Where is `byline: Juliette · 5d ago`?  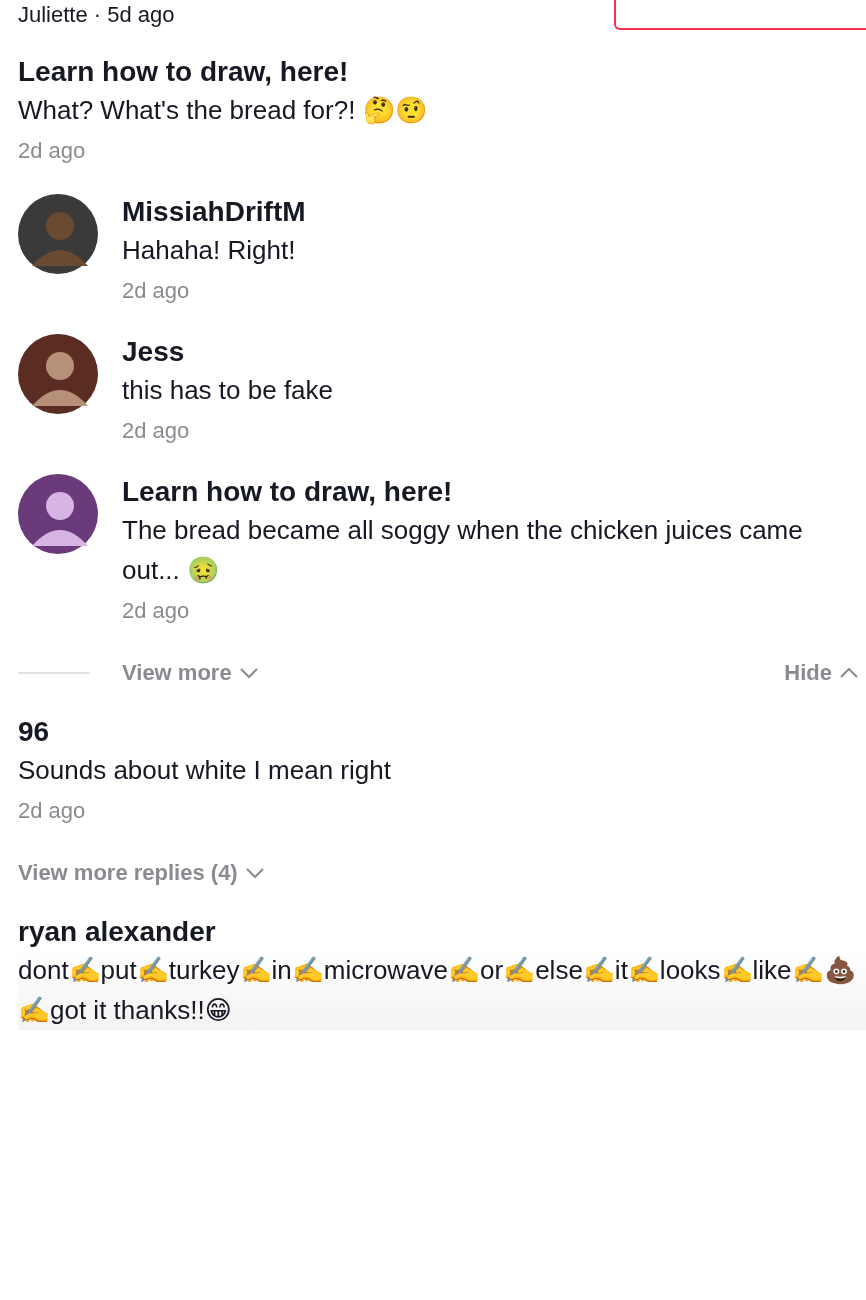 byline: Juliette · 5d ago is located at coordinates (96, 15).